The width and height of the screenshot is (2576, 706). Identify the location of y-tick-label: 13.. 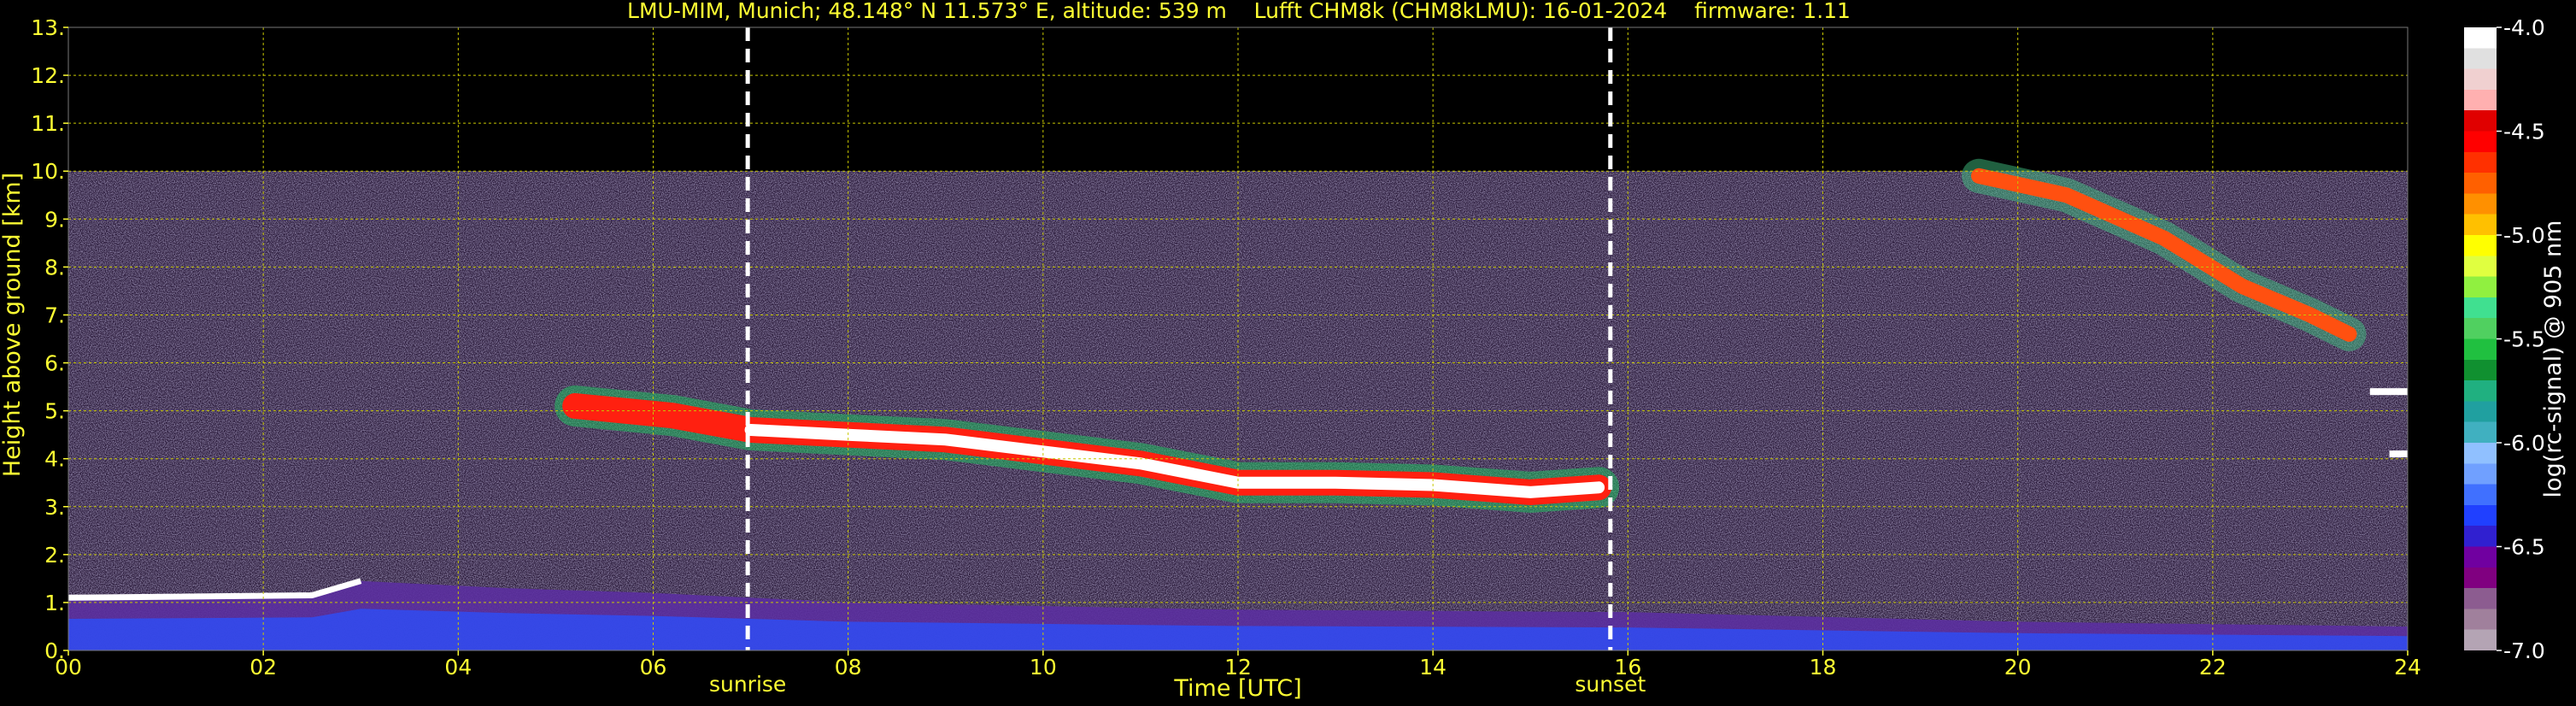
(48, 27).